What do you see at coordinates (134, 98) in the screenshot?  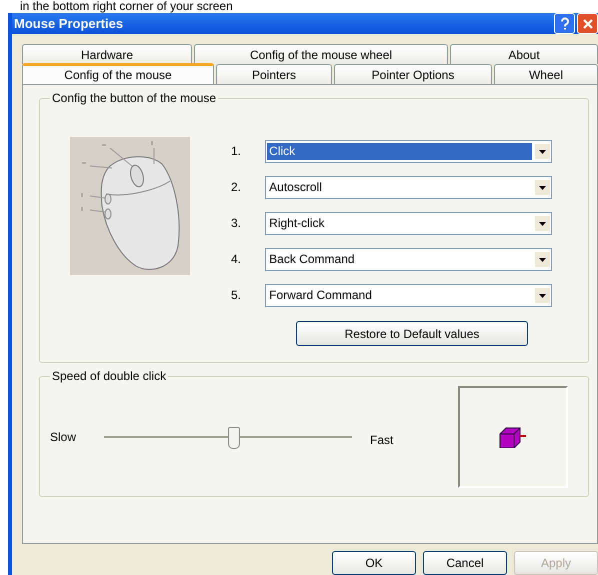 I see `group-title: Config the button of the mouse` at bounding box center [134, 98].